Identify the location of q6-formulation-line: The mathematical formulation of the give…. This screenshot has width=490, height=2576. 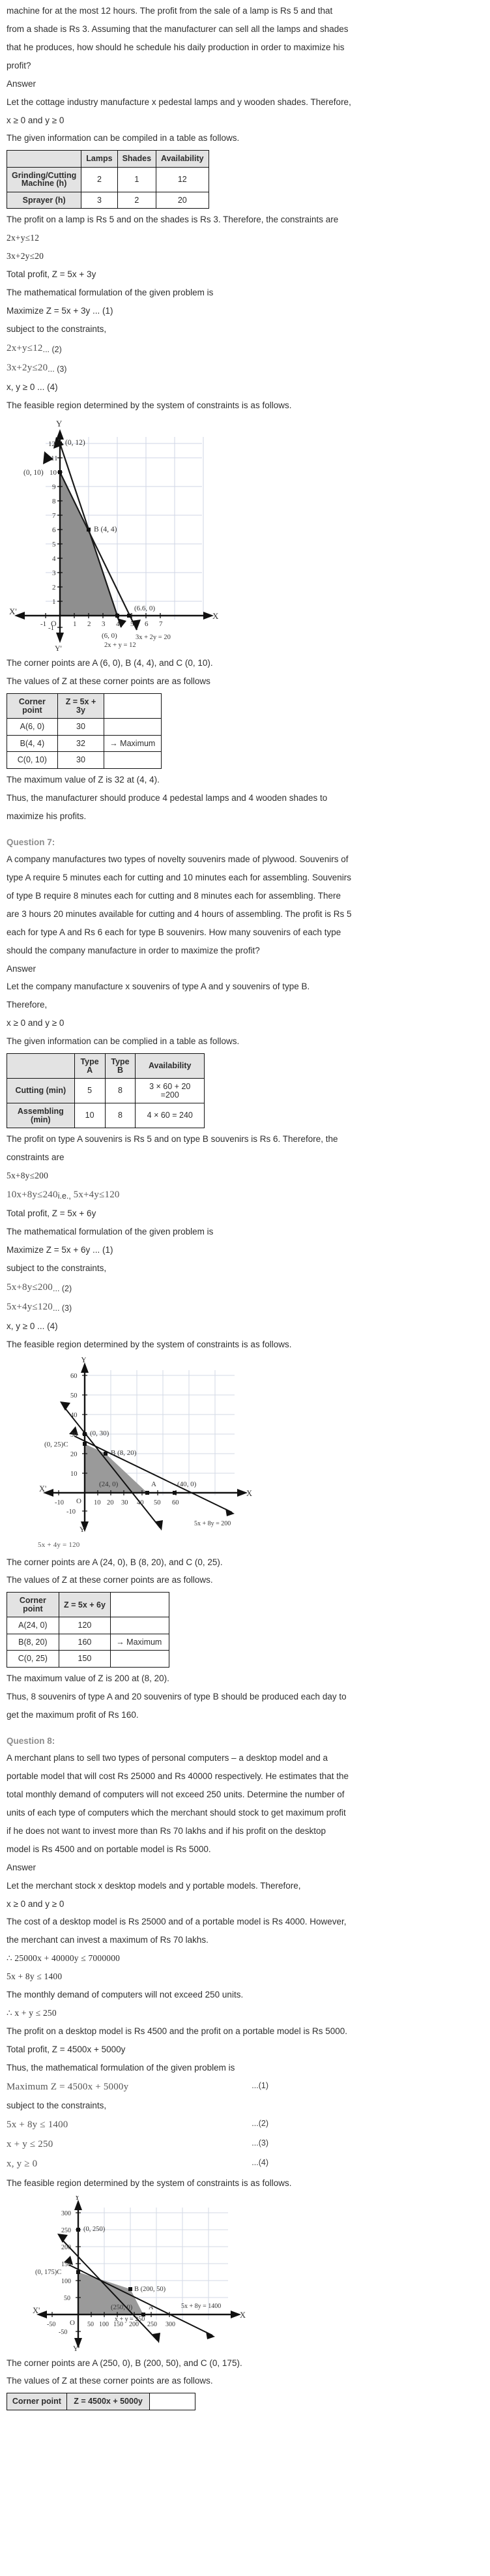
(110, 293).